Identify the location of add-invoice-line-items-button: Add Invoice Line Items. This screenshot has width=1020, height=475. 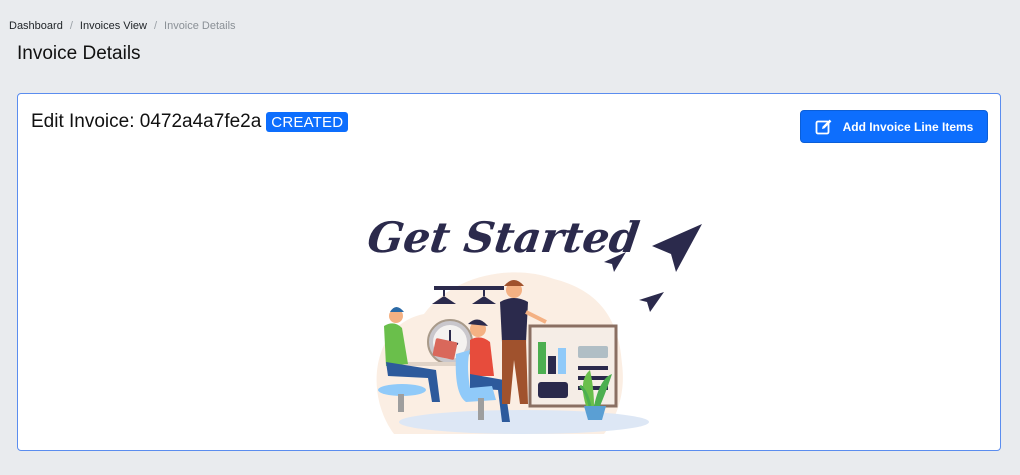
(894, 126).